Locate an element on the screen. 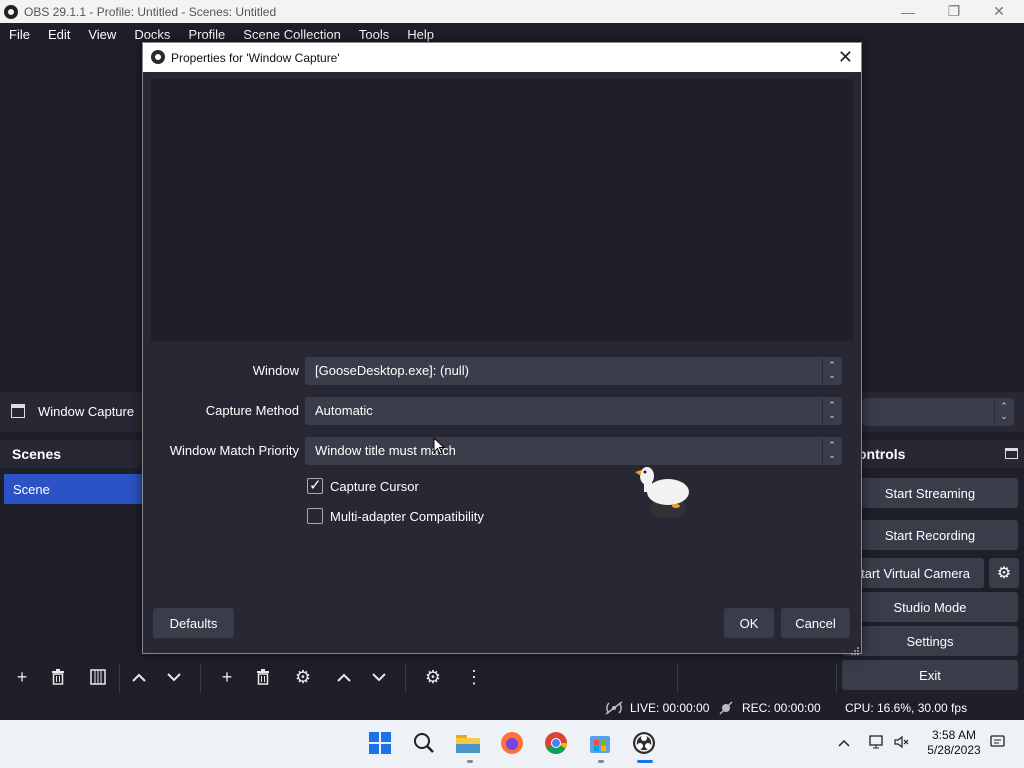  close-window-button: ✕ is located at coordinates (999, 11).